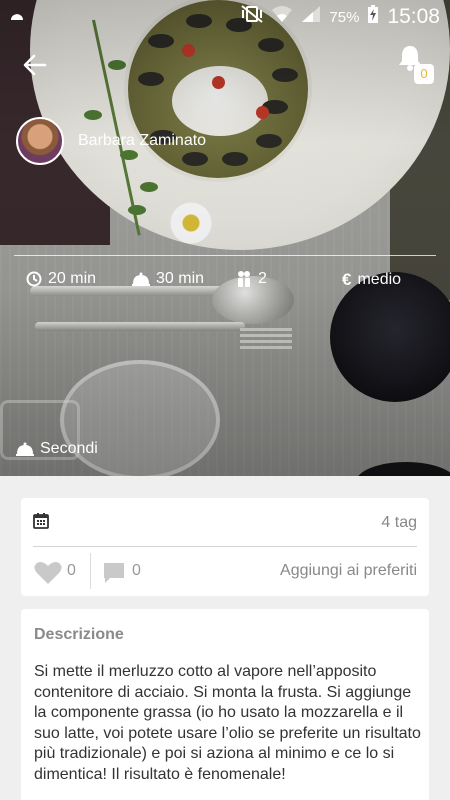 The height and width of the screenshot is (800, 450). Describe the element at coordinates (34, 279) in the screenshot. I see `clock-icon` at that location.